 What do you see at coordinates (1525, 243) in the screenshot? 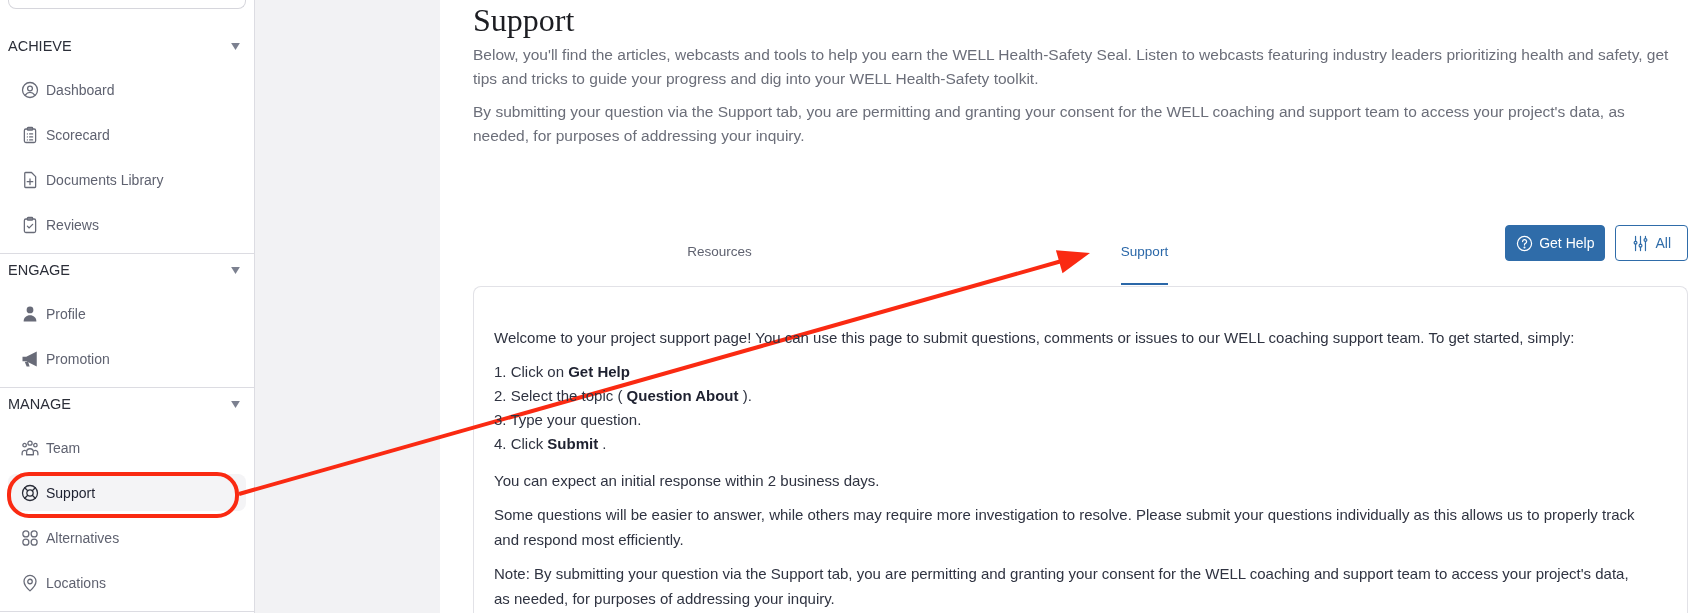
I see `question-circle-icon` at bounding box center [1525, 243].